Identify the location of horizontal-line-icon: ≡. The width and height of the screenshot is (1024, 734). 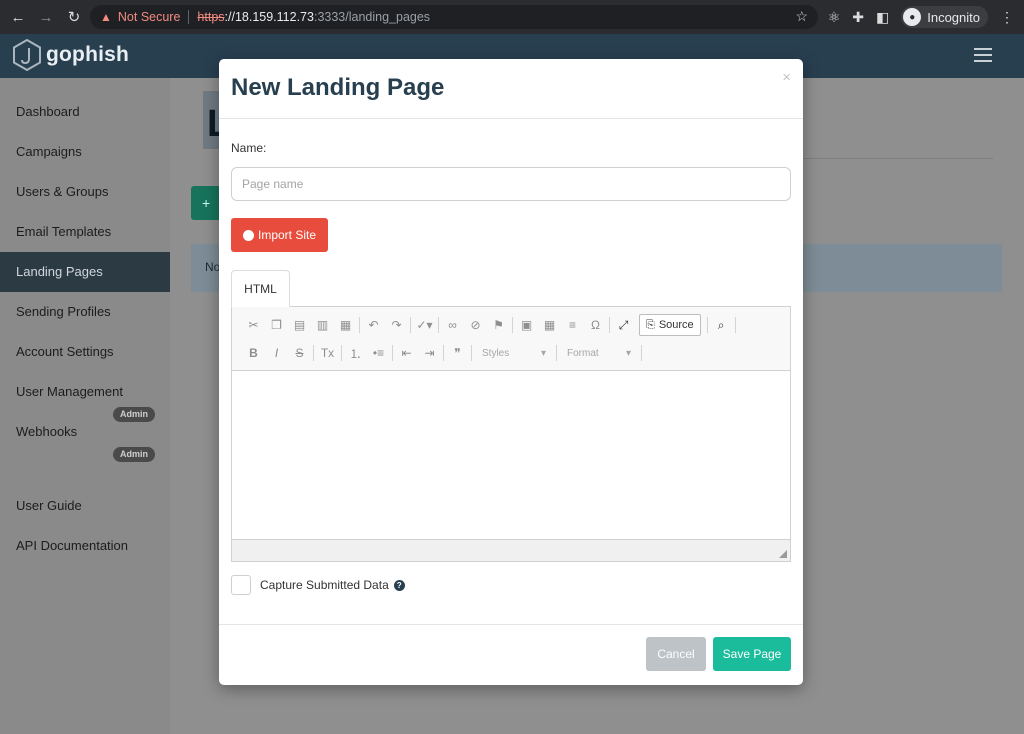
(572, 325).